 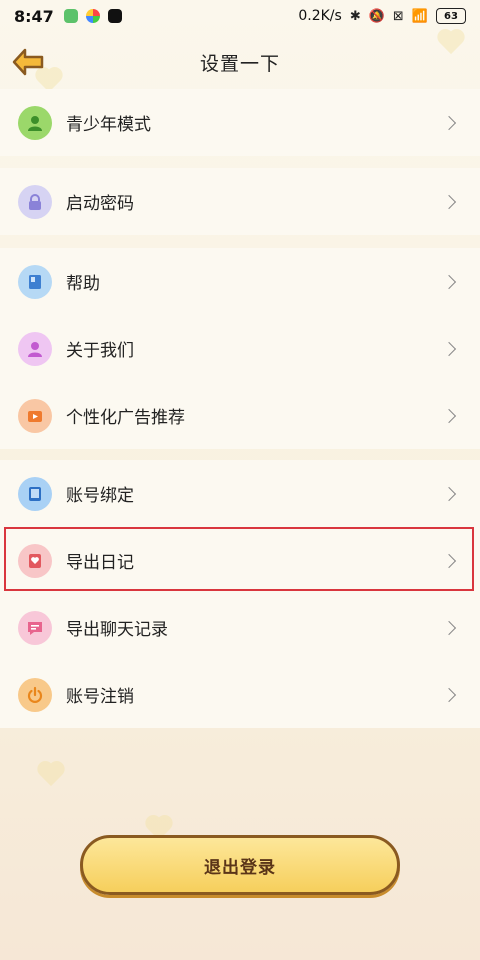 I want to click on background-heart-decoration, so click(x=51, y=775).